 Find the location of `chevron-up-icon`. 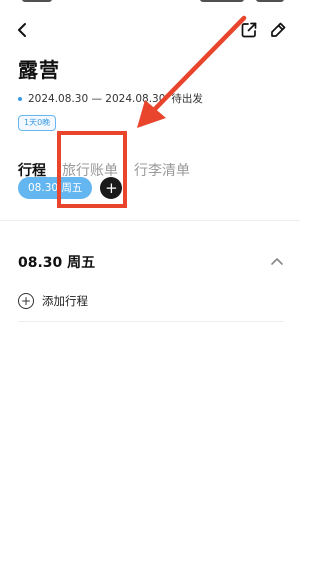

chevron-up-icon is located at coordinates (277, 261).